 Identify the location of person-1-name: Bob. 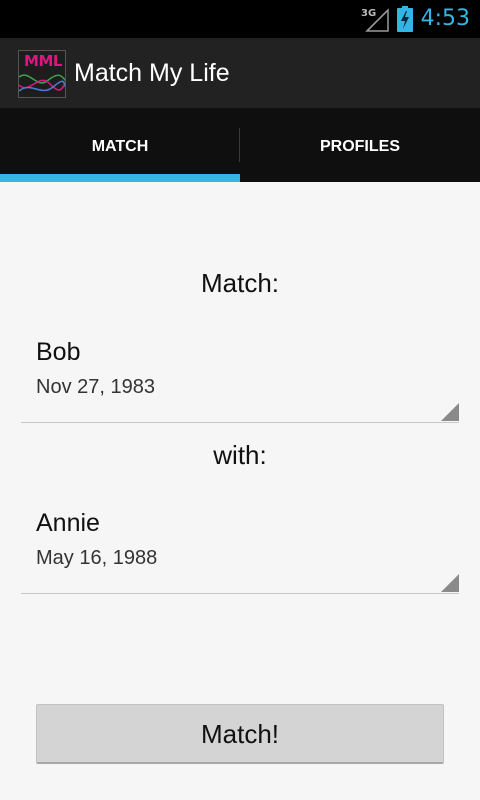
(58, 352).